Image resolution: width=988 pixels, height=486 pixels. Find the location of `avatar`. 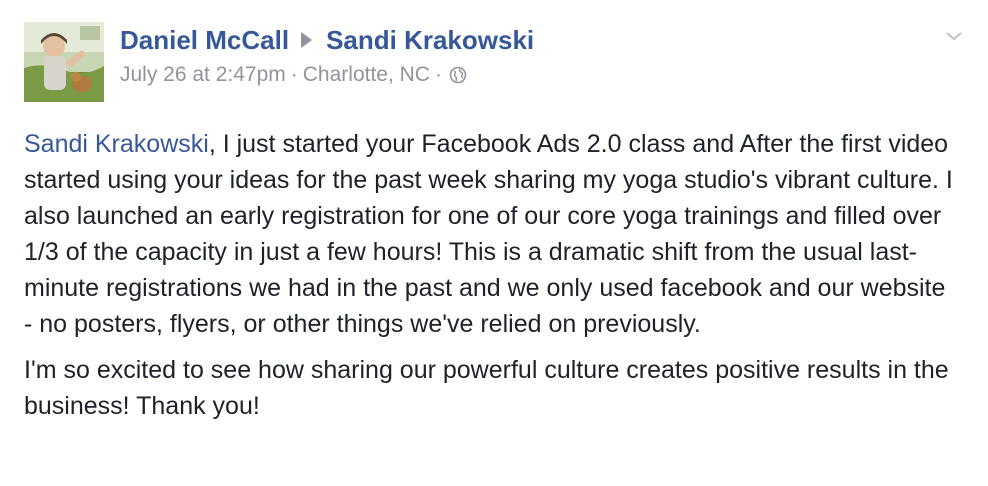

avatar is located at coordinates (64, 62).